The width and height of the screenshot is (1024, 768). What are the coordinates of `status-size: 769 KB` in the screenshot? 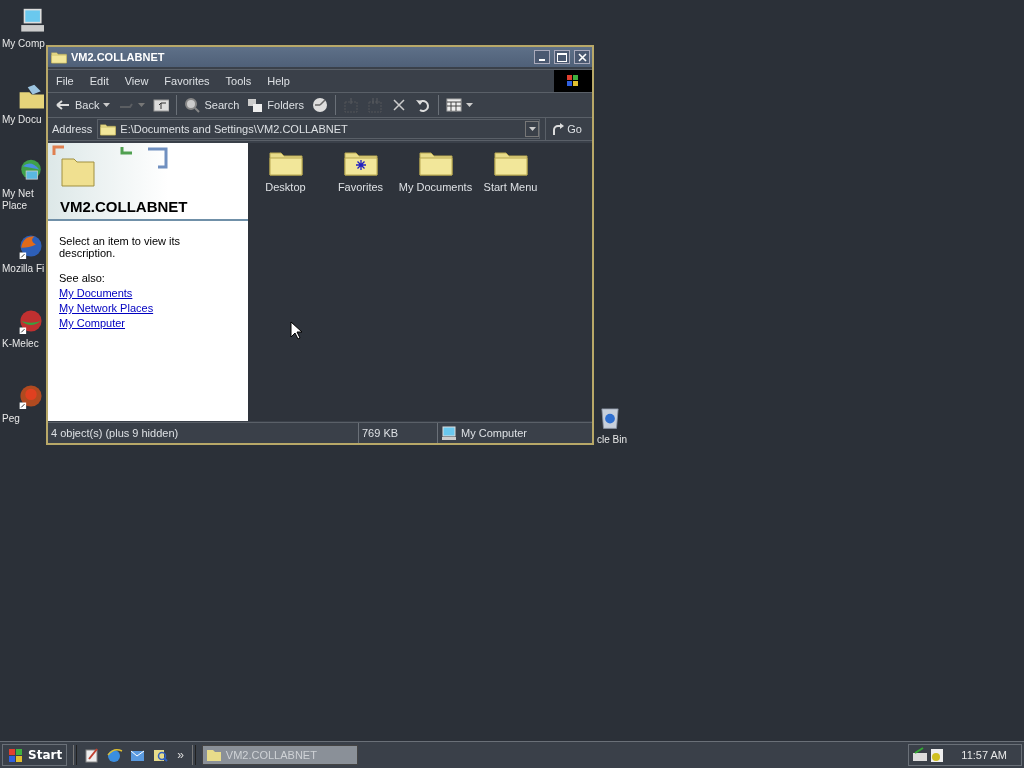 It's located at (398, 433).